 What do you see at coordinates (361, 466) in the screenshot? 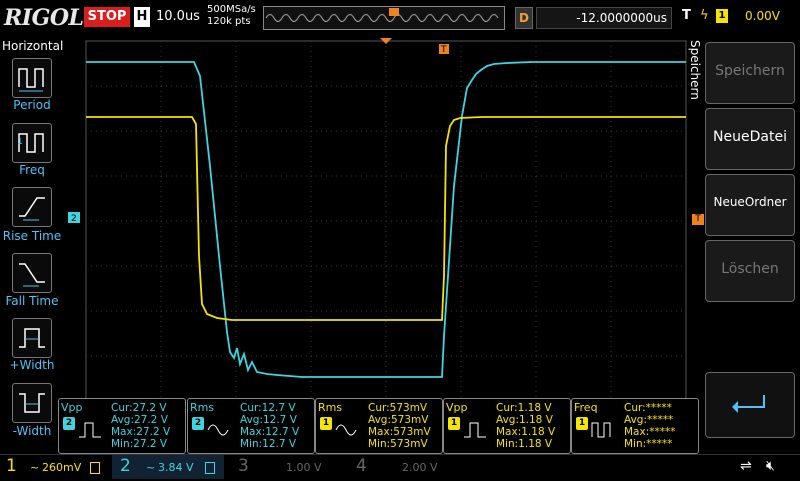
I see `ch4-number: 4` at bounding box center [361, 466].